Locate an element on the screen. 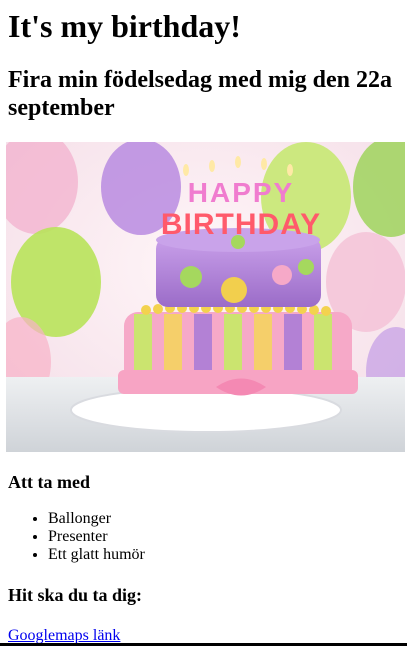 The height and width of the screenshot is (646, 407). list-item: Ballonger is located at coordinates (223, 519).